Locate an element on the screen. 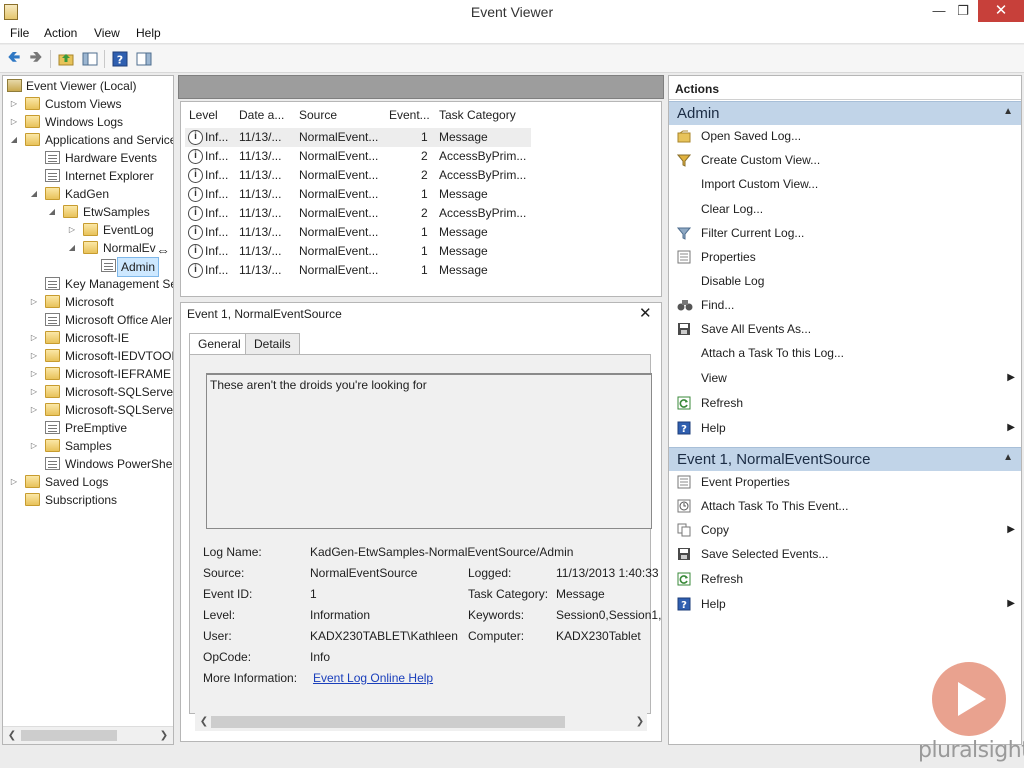  keywords-value: Session0,Session1, is located at coordinates (609, 615).